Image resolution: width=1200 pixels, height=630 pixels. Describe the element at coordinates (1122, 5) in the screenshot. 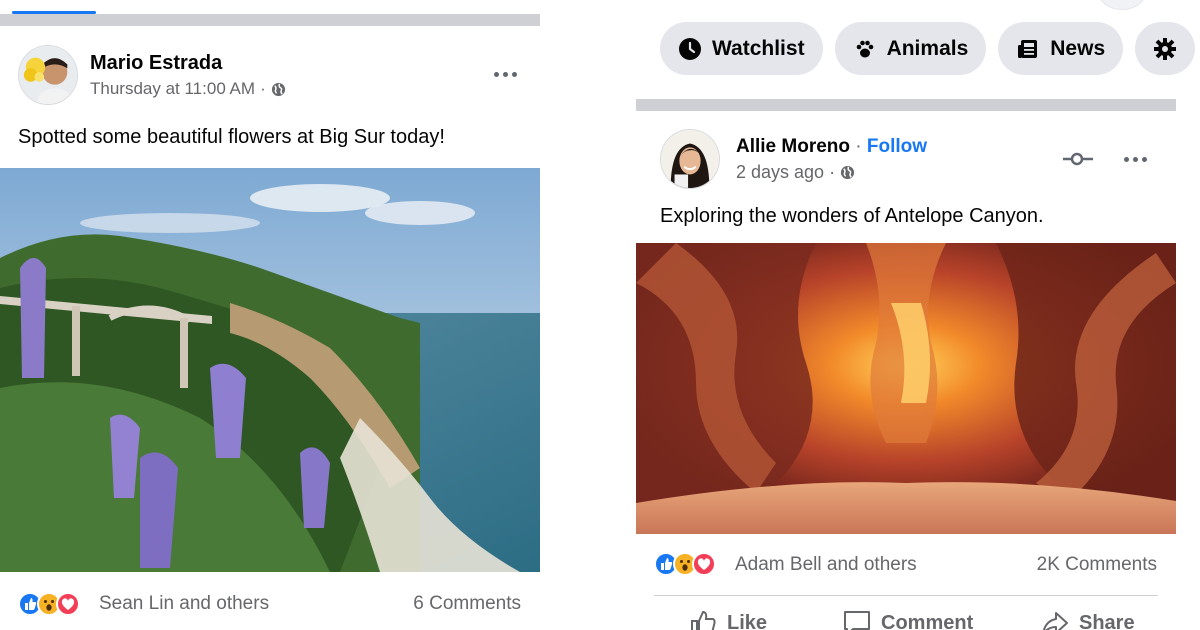

I see `profile-button` at that location.